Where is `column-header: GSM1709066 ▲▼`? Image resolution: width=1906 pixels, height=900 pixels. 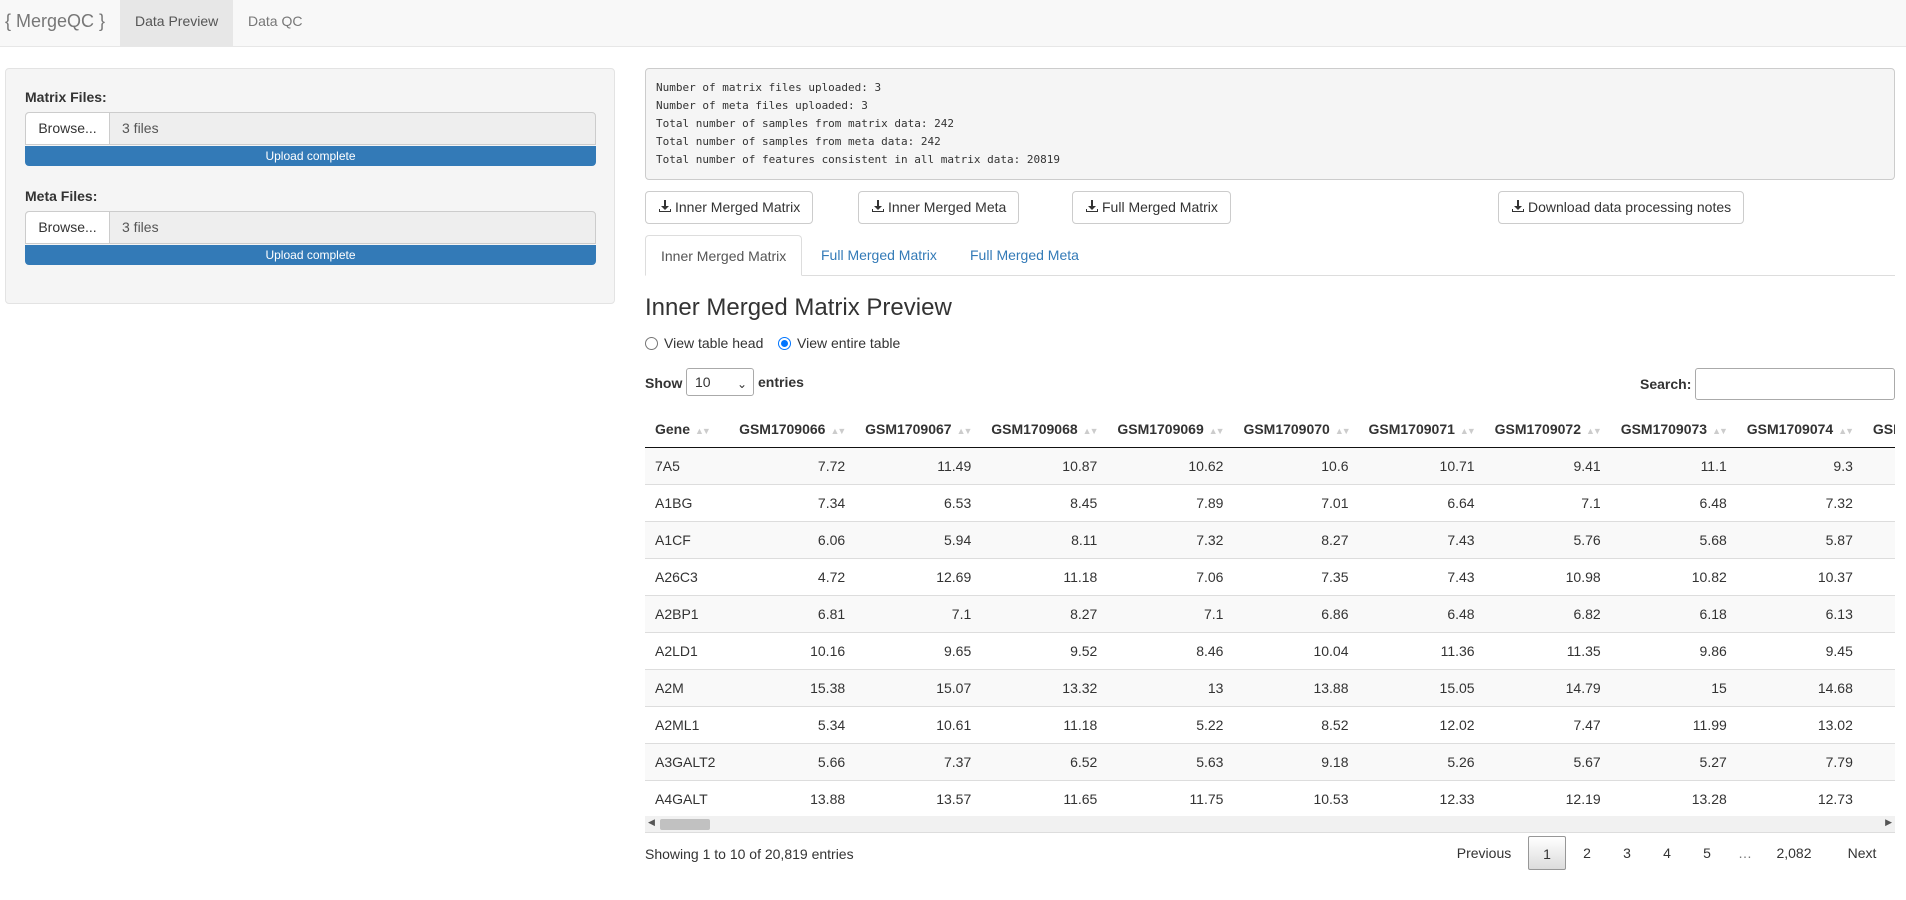
column-header: GSM1709066 ▲▼ is located at coordinates (792, 429).